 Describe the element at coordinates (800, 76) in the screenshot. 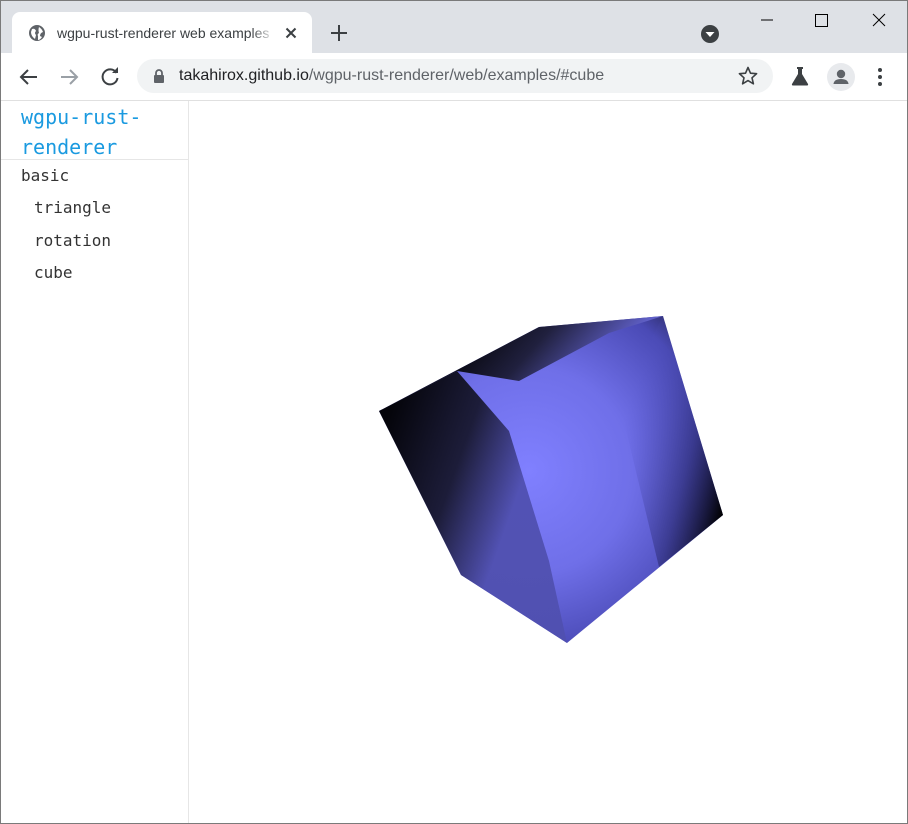

I see `flask-icon` at that location.